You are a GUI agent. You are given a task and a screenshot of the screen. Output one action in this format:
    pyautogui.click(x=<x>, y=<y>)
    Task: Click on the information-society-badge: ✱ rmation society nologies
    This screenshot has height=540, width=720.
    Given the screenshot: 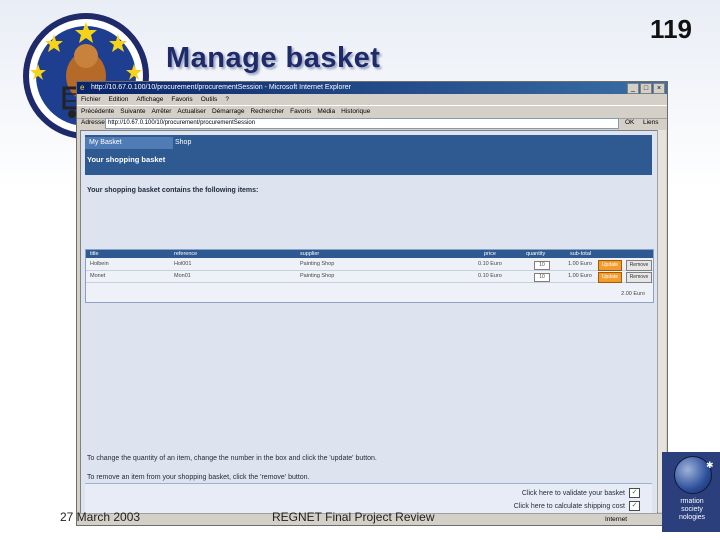 What is the action you would take?
    pyautogui.click(x=691, y=492)
    